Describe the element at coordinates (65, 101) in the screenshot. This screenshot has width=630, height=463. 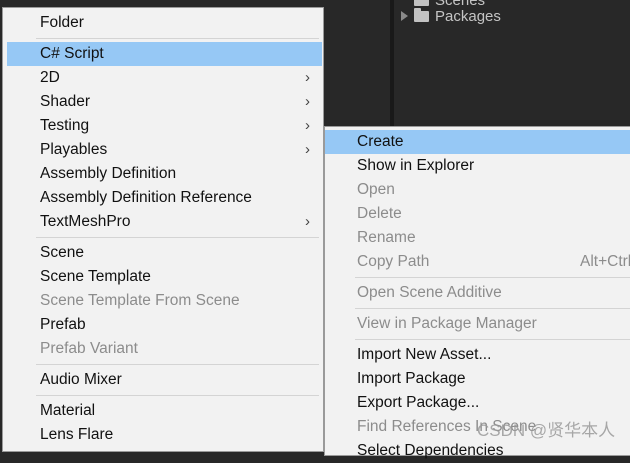
I see `menu-item-label: Shader` at that location.